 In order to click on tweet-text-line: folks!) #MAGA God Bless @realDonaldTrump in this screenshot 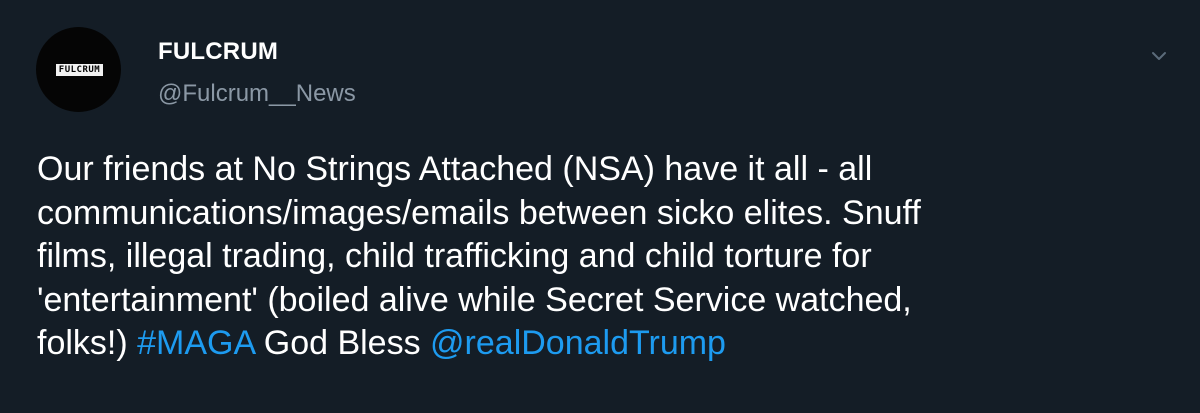, I will do `click(612, 344)`.